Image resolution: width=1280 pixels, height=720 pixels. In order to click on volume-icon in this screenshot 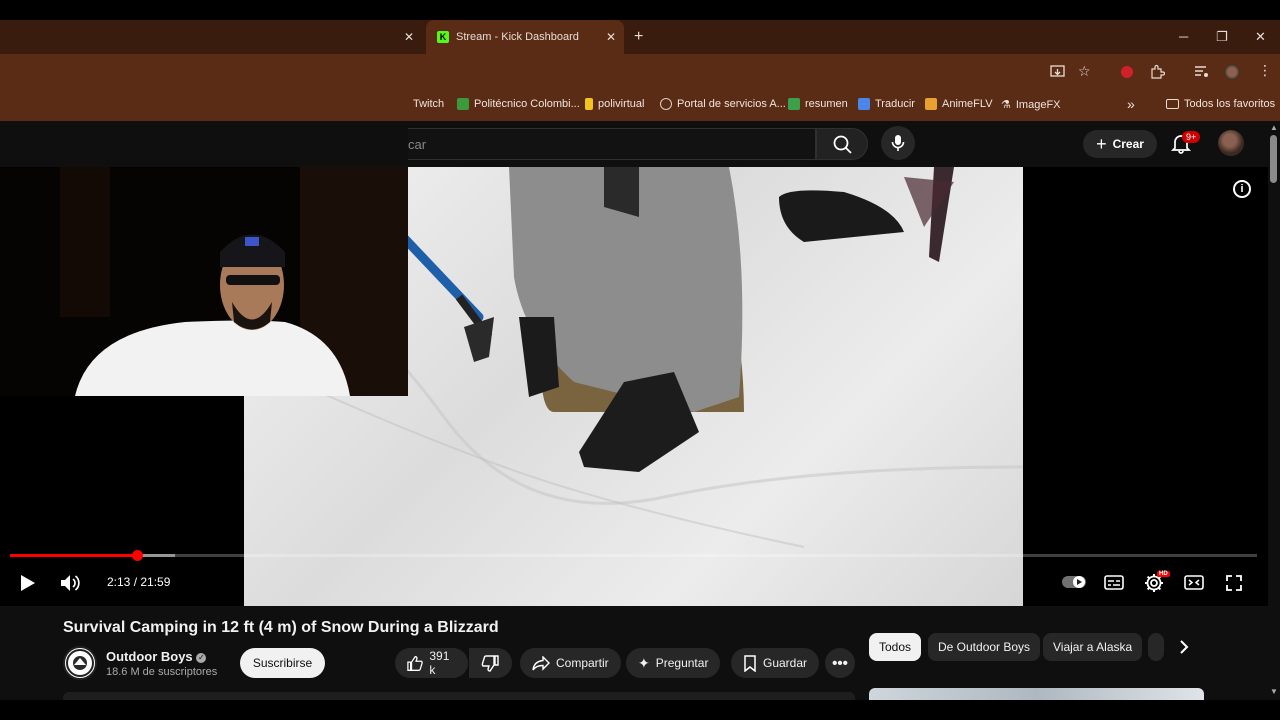, I will do `click(71, 583)`.